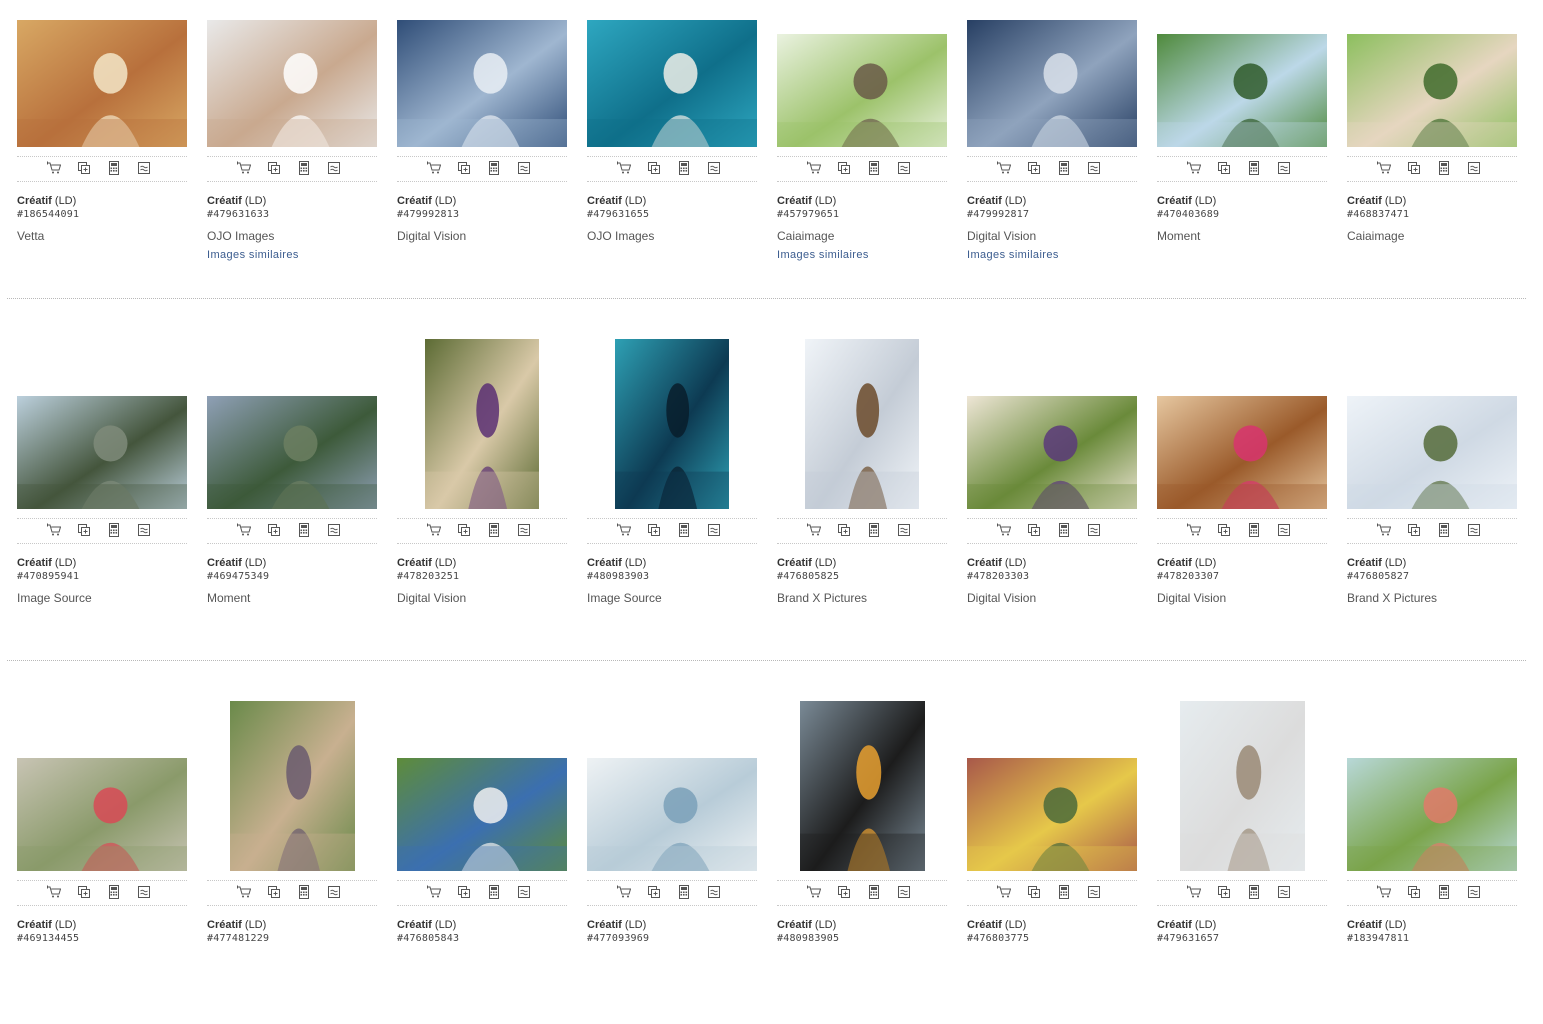 This screenshot has width=1543, height=1024. I want to click on image-id: #469475349, so click(292, 577).